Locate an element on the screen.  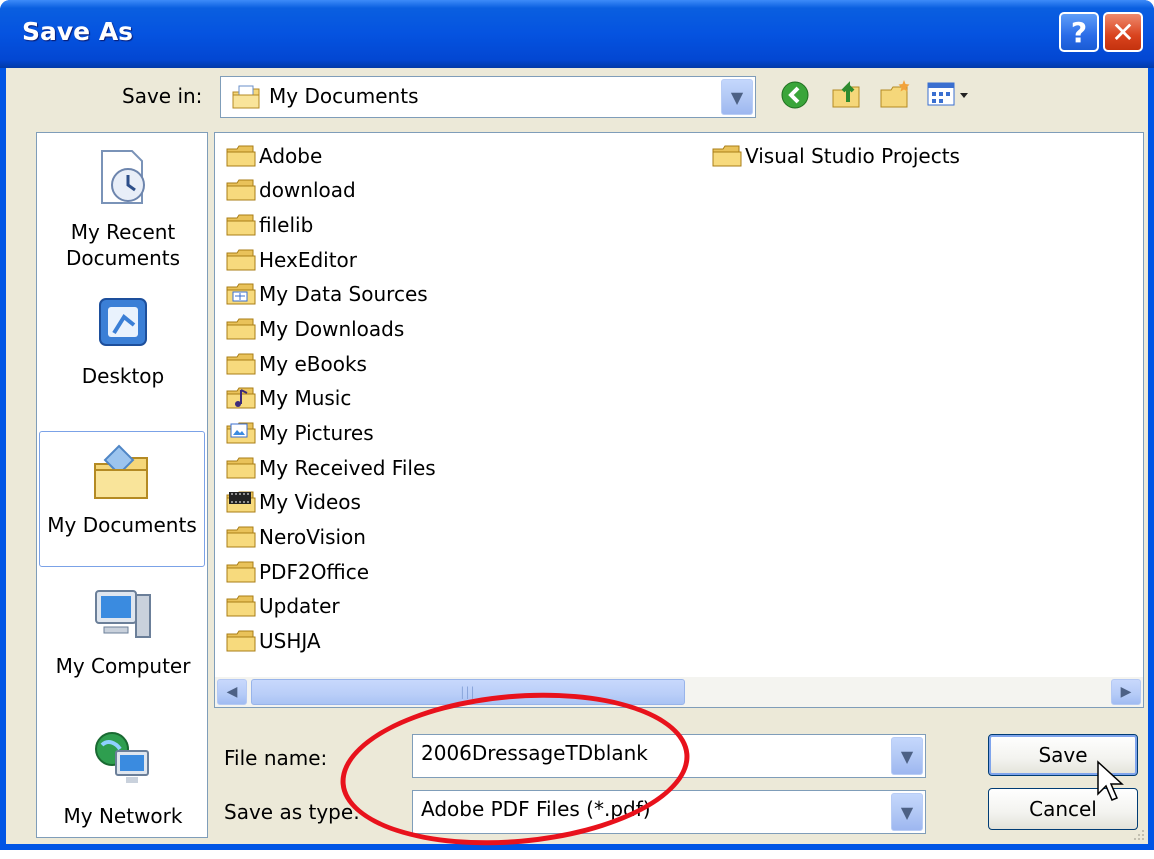
file-name-input: 2006DressageTDblank ▼ is located at coordinates (669, 756).